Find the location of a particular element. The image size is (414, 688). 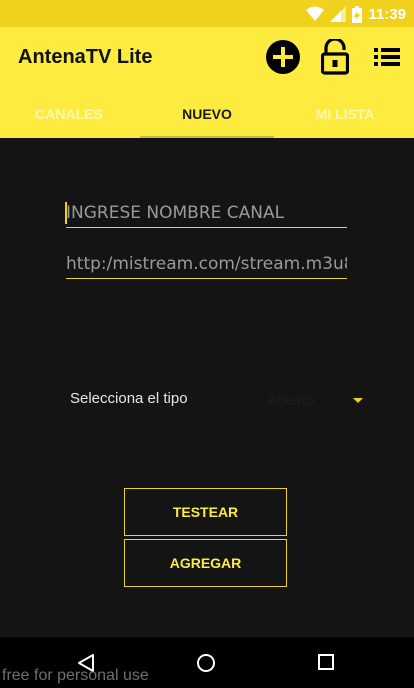

home-icon is located at coordinates (206, 663).